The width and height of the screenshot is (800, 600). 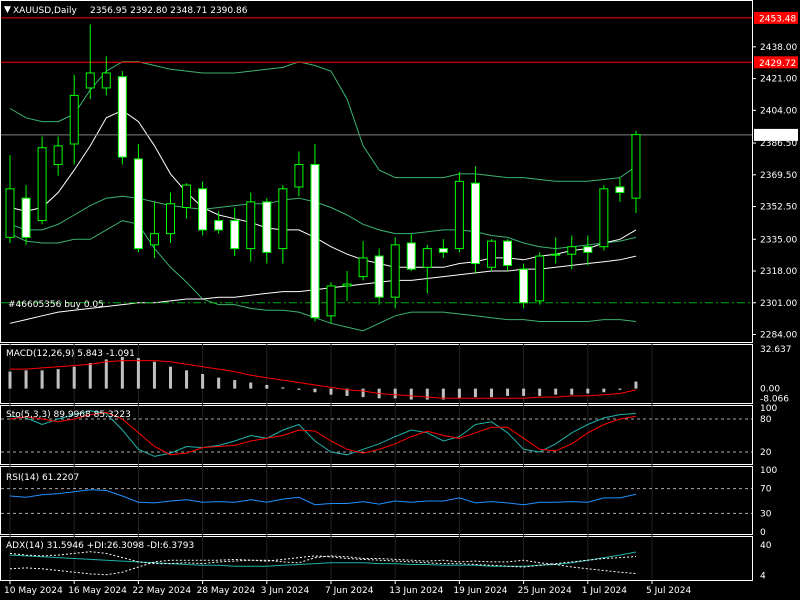 What do you see at coordinates (776, 350) in the screenshot?
I see `macd-axis-label: 32.637` at bounding box center [776, 350].